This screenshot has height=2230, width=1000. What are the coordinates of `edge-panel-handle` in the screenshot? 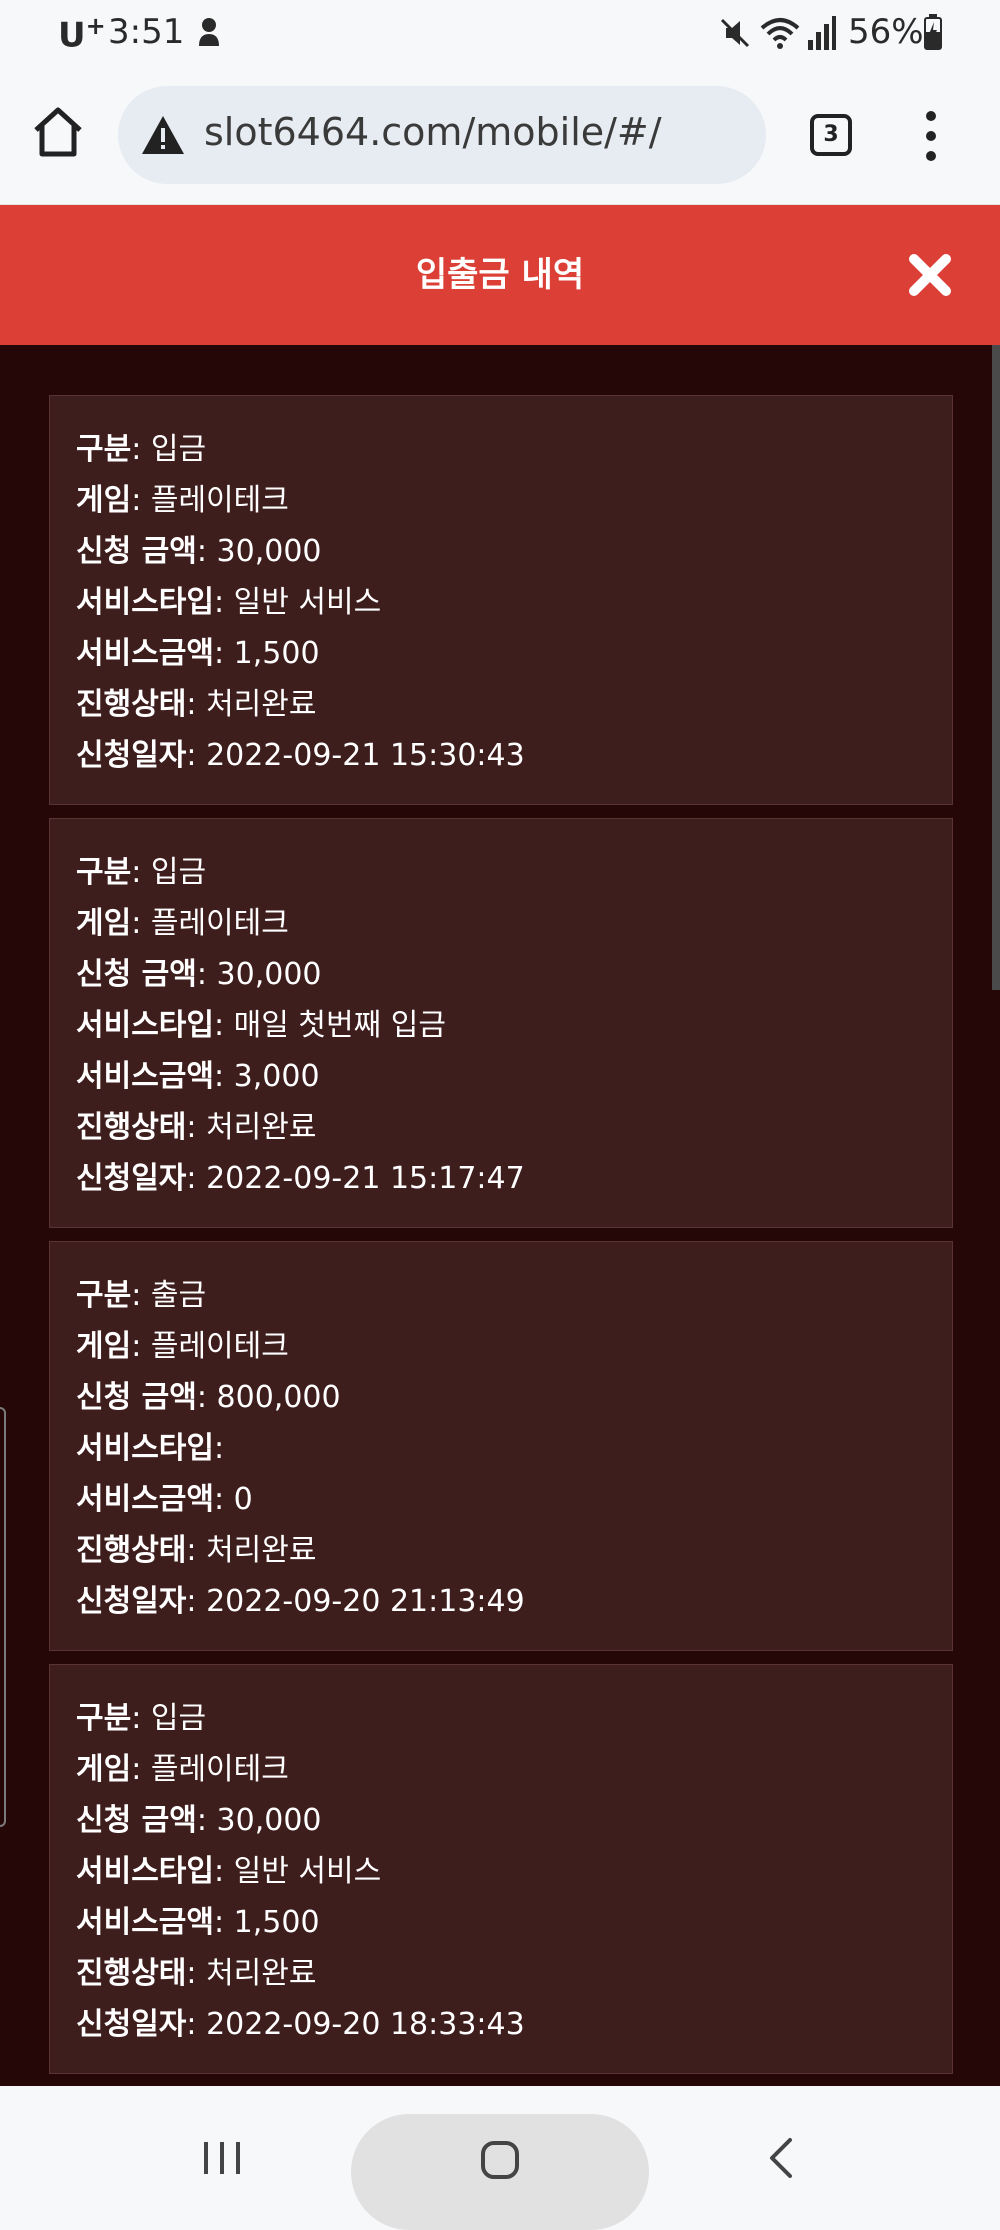 It's located at (3, 1617).